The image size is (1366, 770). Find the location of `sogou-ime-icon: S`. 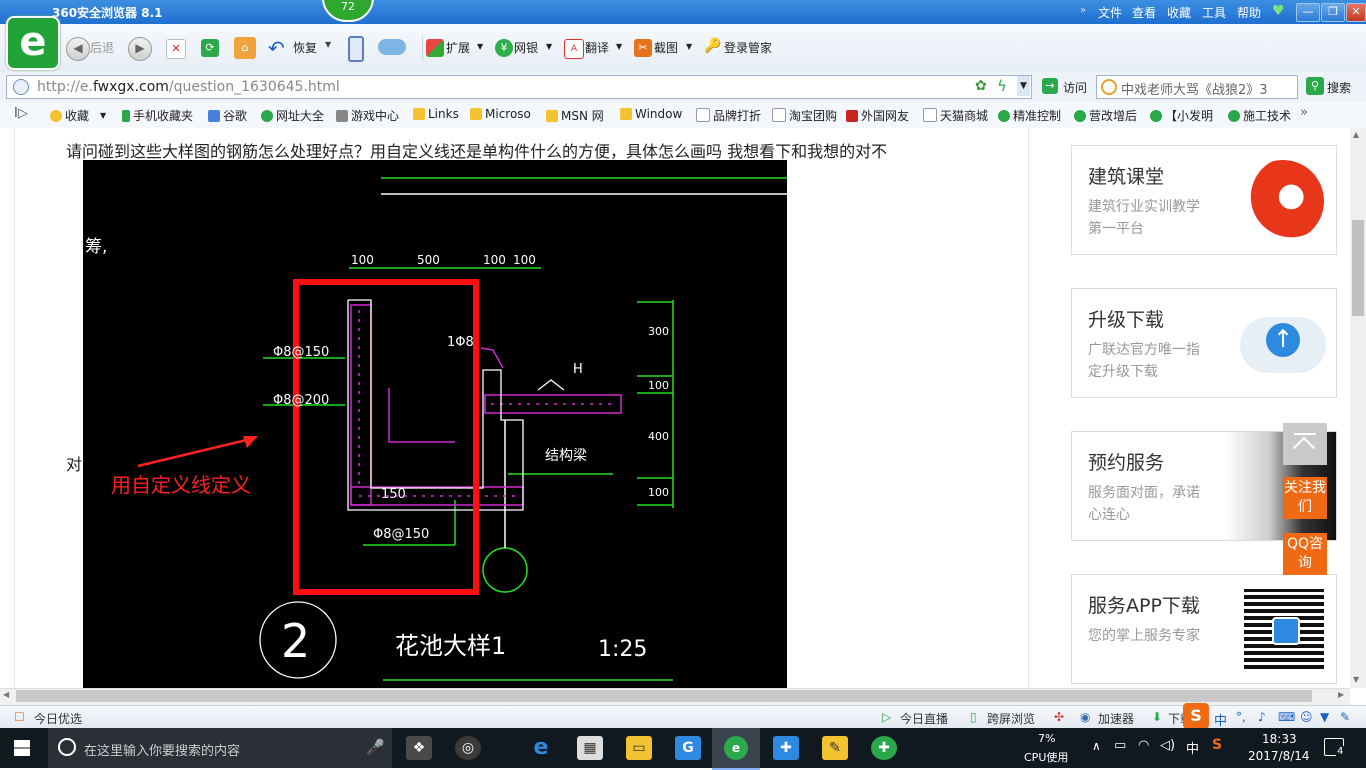

sogou-ime-icon: S is located at coordinates (1196, 716).